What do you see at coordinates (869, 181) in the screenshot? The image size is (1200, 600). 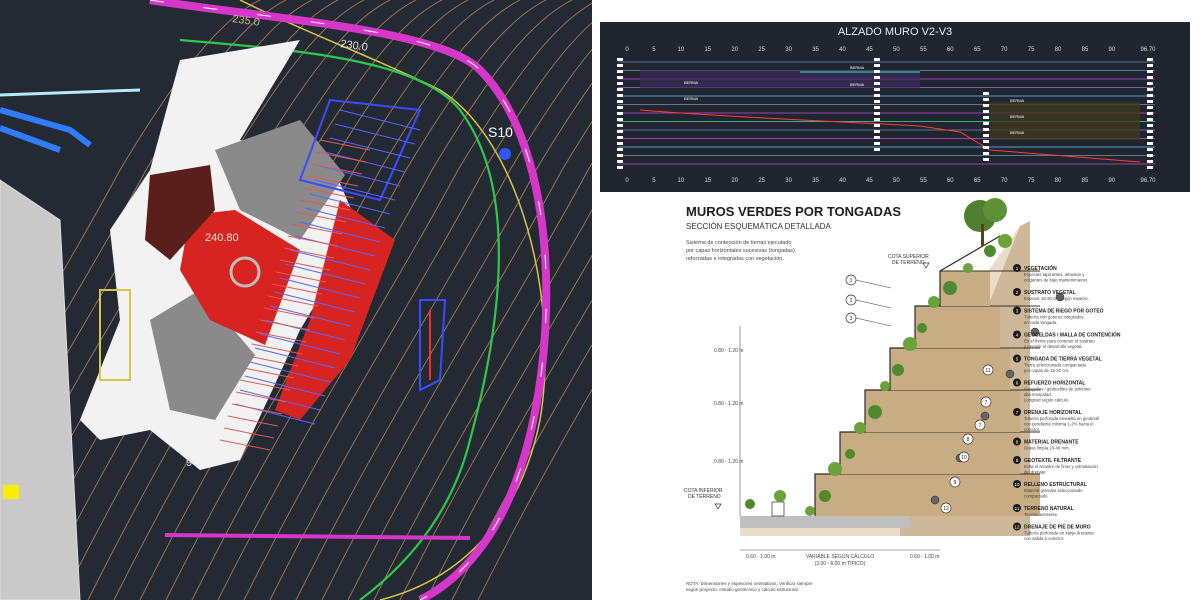 I see `elev-tick-bottom: 45` at bounding box center [869, 181].